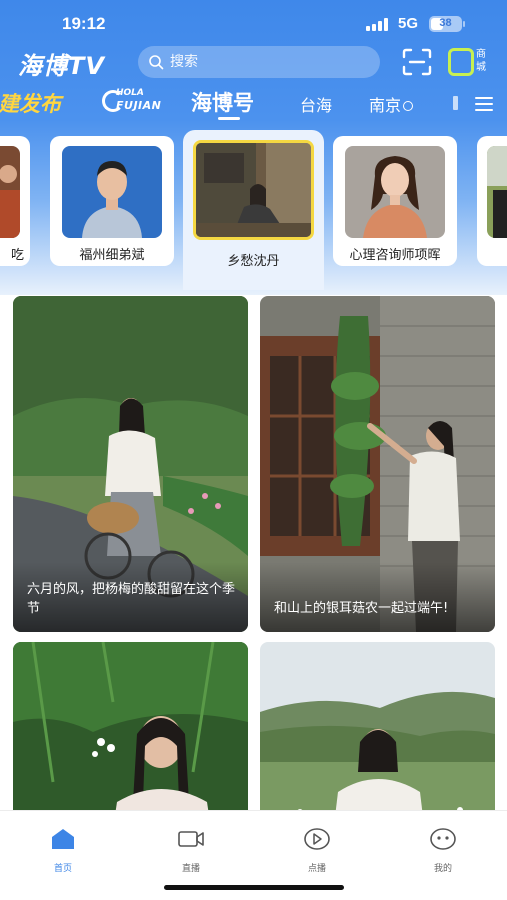  What do you see at coordinates (253, 22) in the screenshot?
I see `status-bar: 19:12 5G 38` at bounding box center [253, 22].